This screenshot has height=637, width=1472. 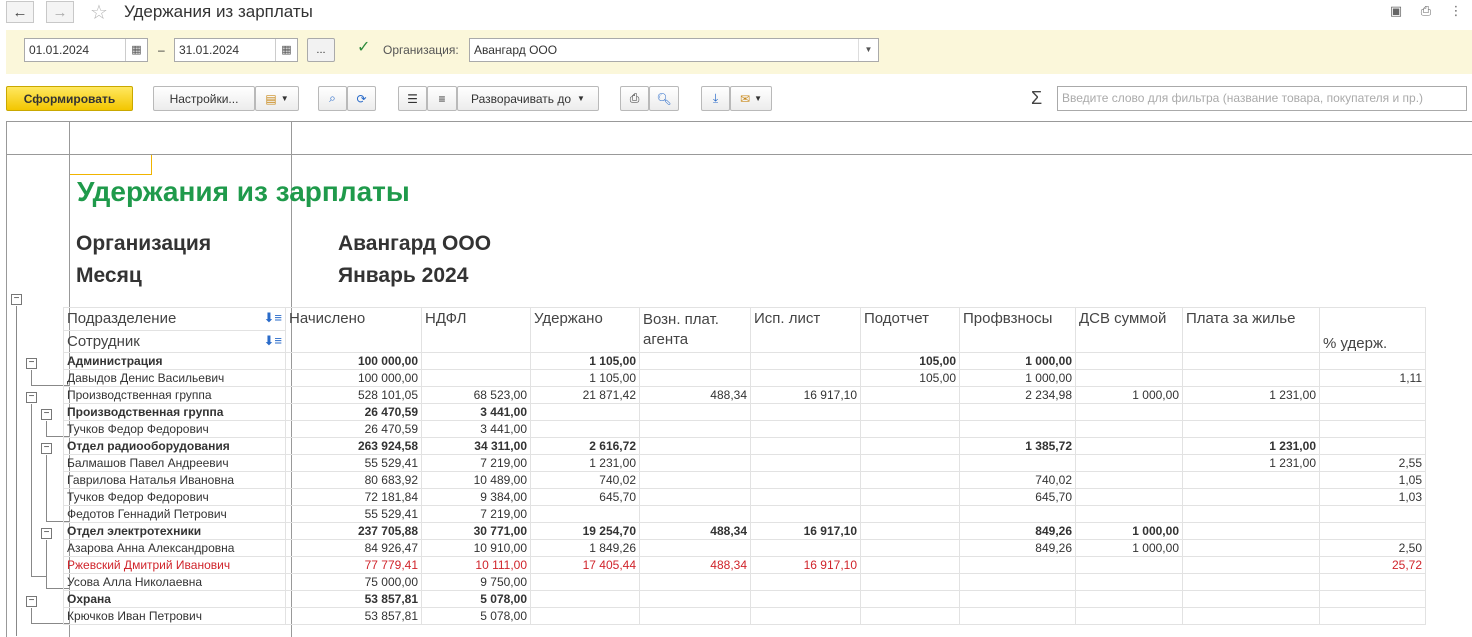 What do you see at coordinates (174, 616) in the screenshot?
I see `row-name-cell: Крючков Иван Петрович` at bounding box center [174, 616].